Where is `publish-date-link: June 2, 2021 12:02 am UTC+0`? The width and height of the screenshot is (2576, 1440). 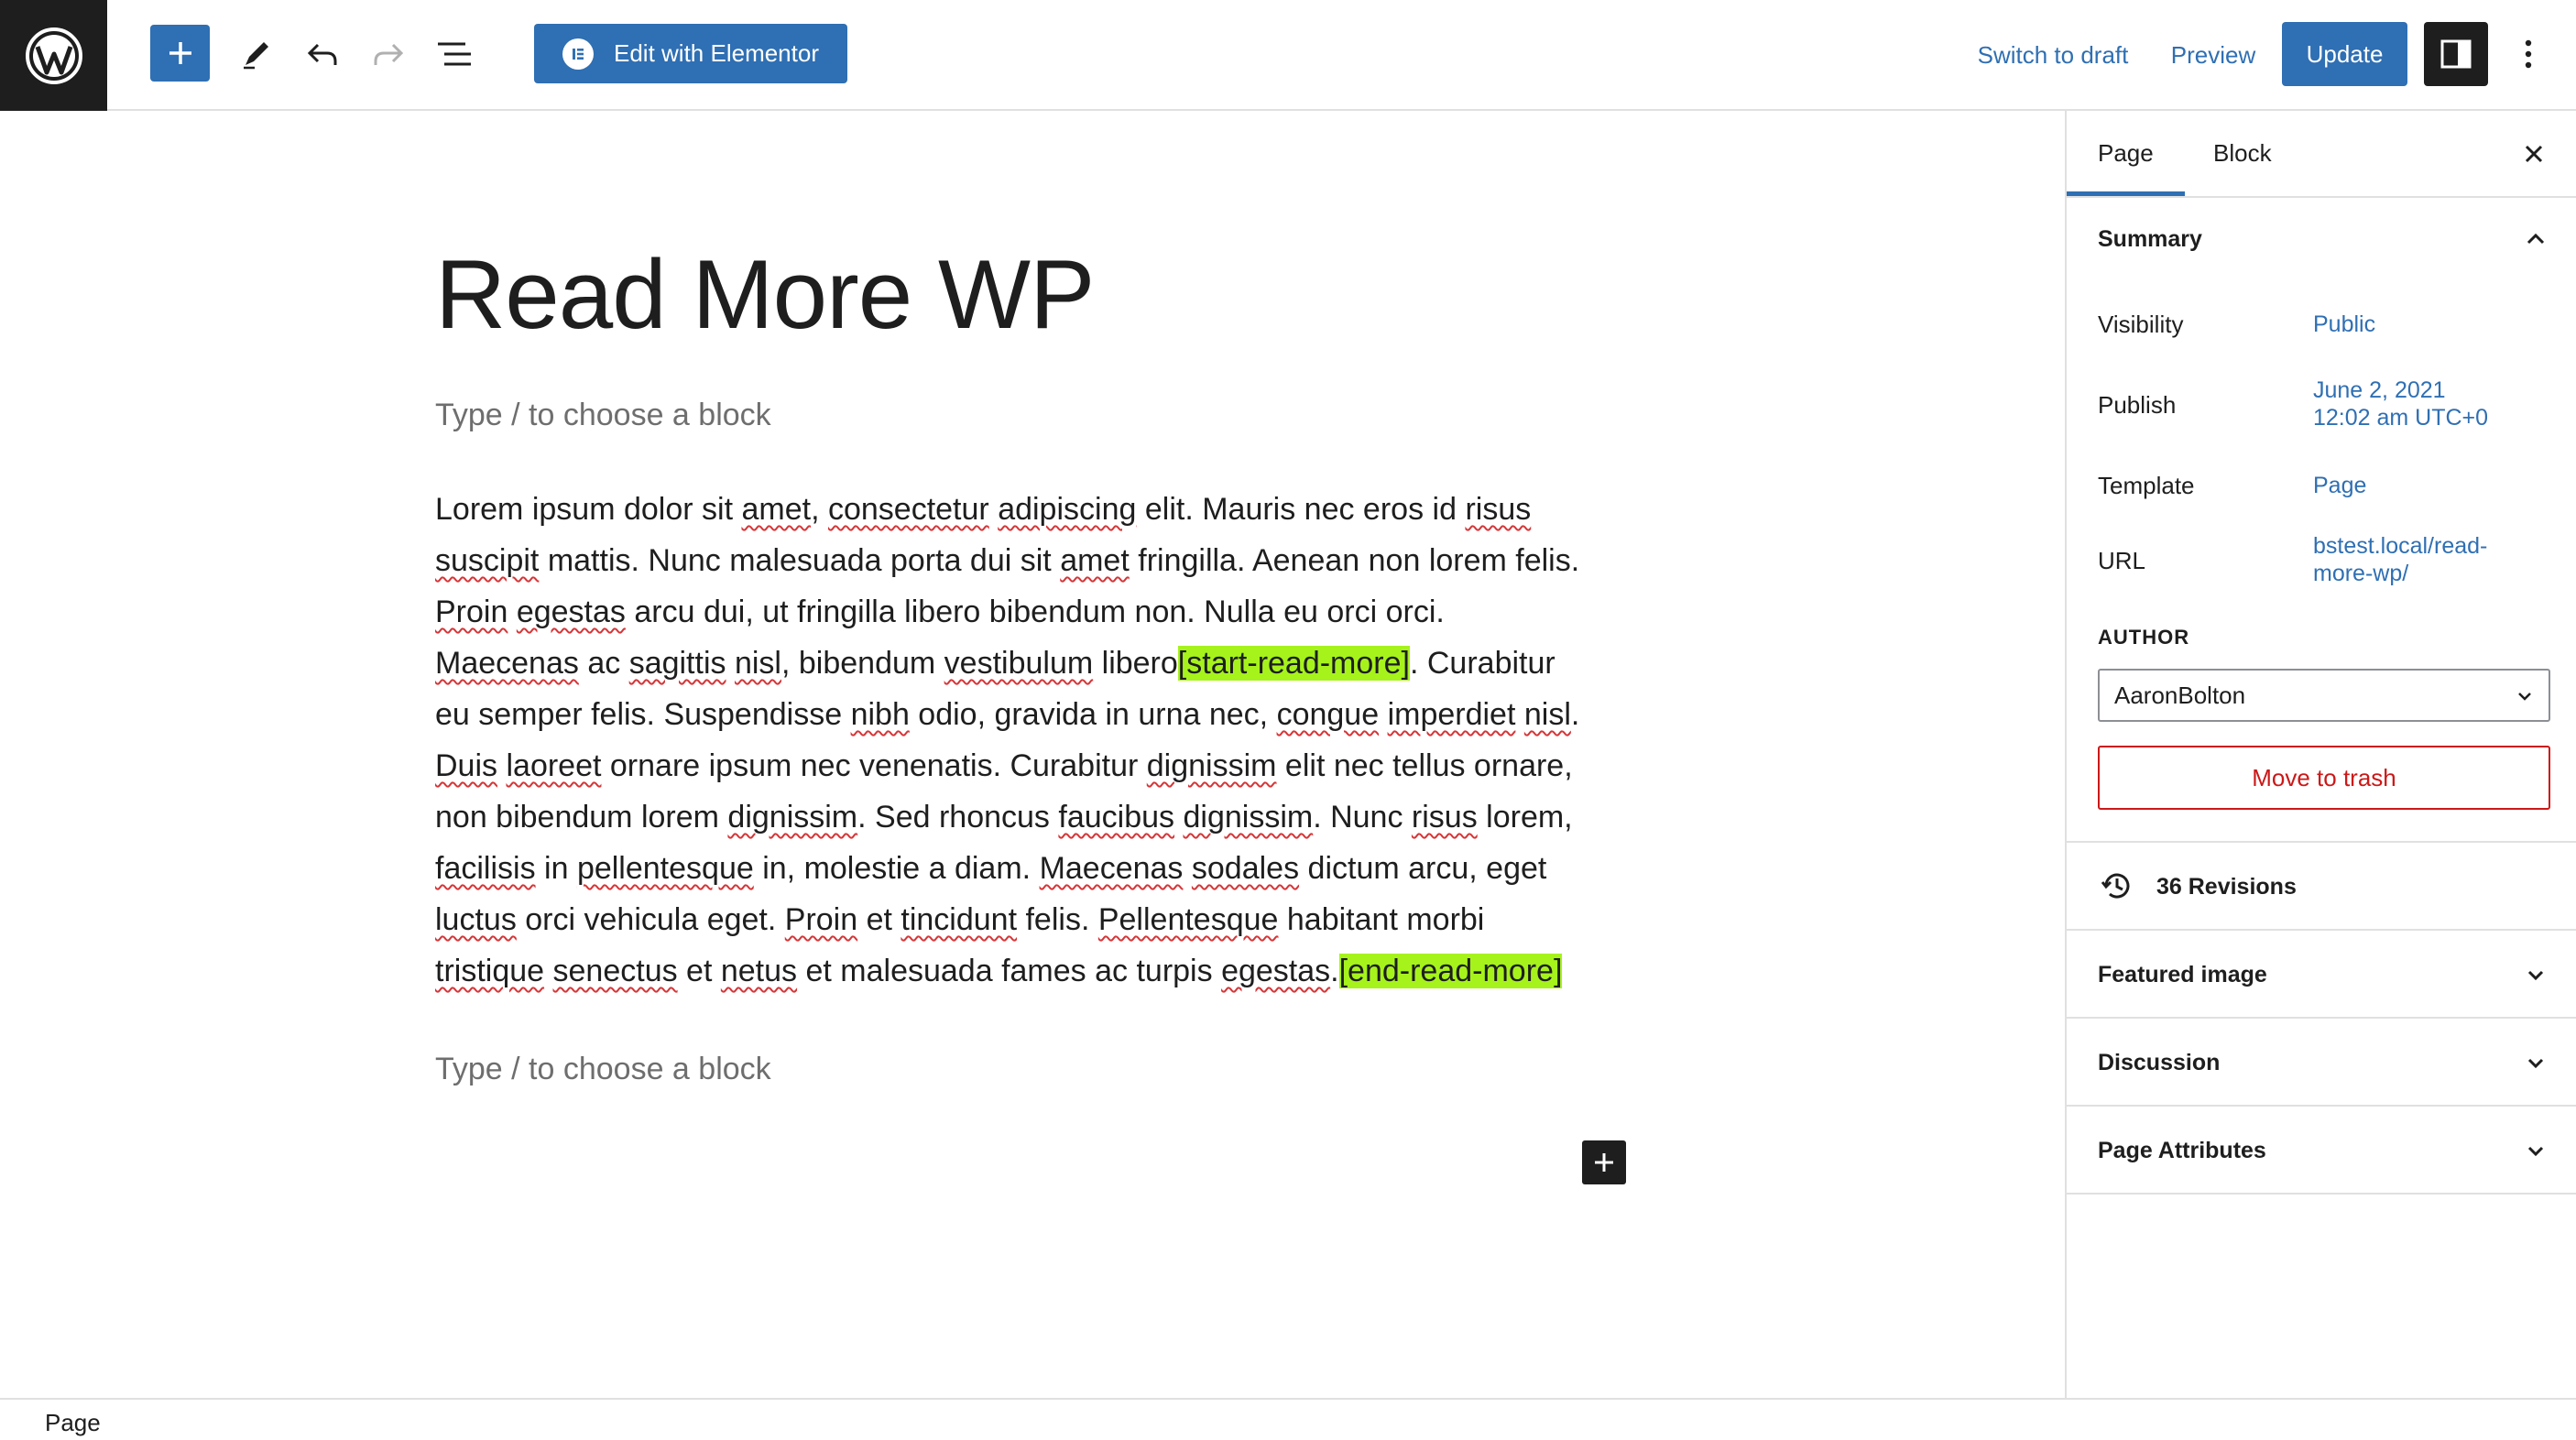 publish-date-link: June 2, 2021 12:02 am UTC+0 is located at coordinates (2400, 403).